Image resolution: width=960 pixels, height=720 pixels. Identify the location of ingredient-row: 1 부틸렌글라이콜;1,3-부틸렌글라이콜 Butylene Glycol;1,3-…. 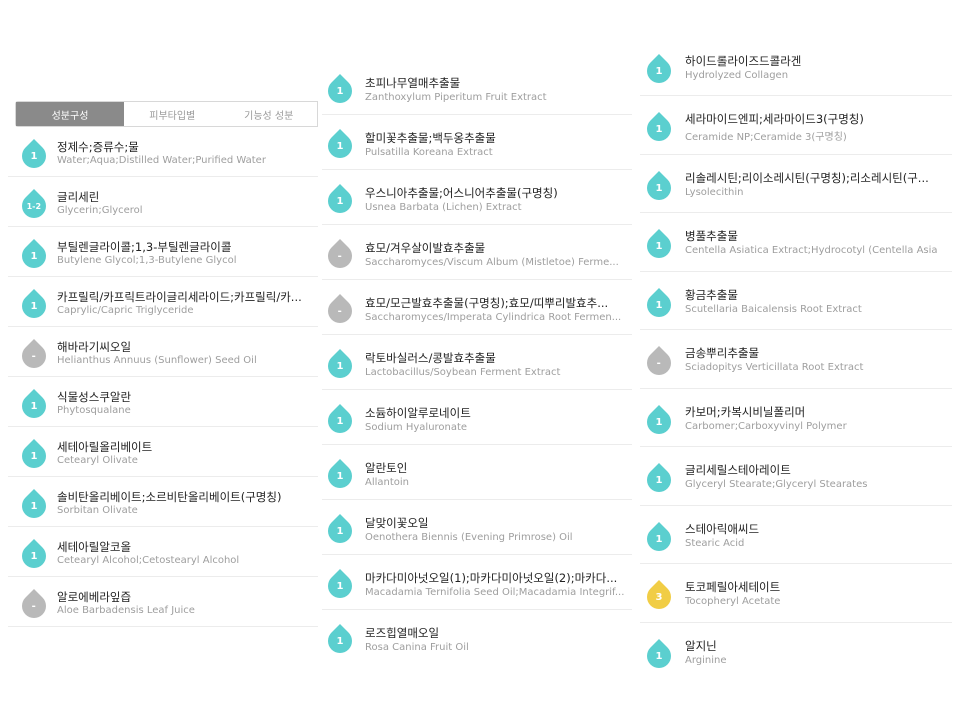
(163, 252).